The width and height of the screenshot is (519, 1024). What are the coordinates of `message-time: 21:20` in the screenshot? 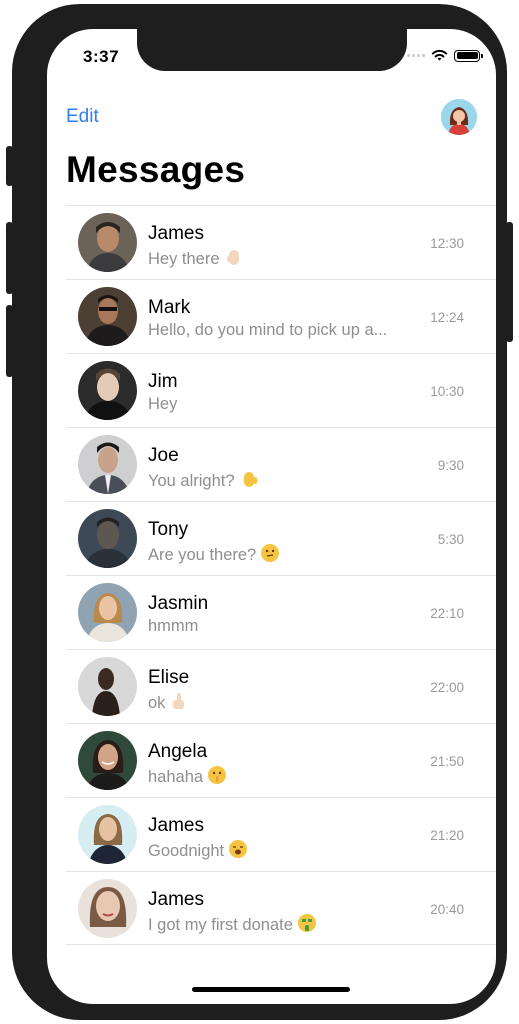 It's located at (447, 835).